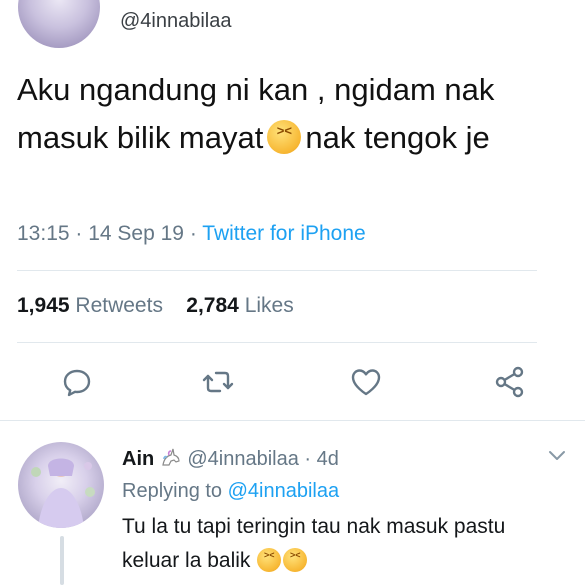  I want to click on like-icon, so click(366, 382).